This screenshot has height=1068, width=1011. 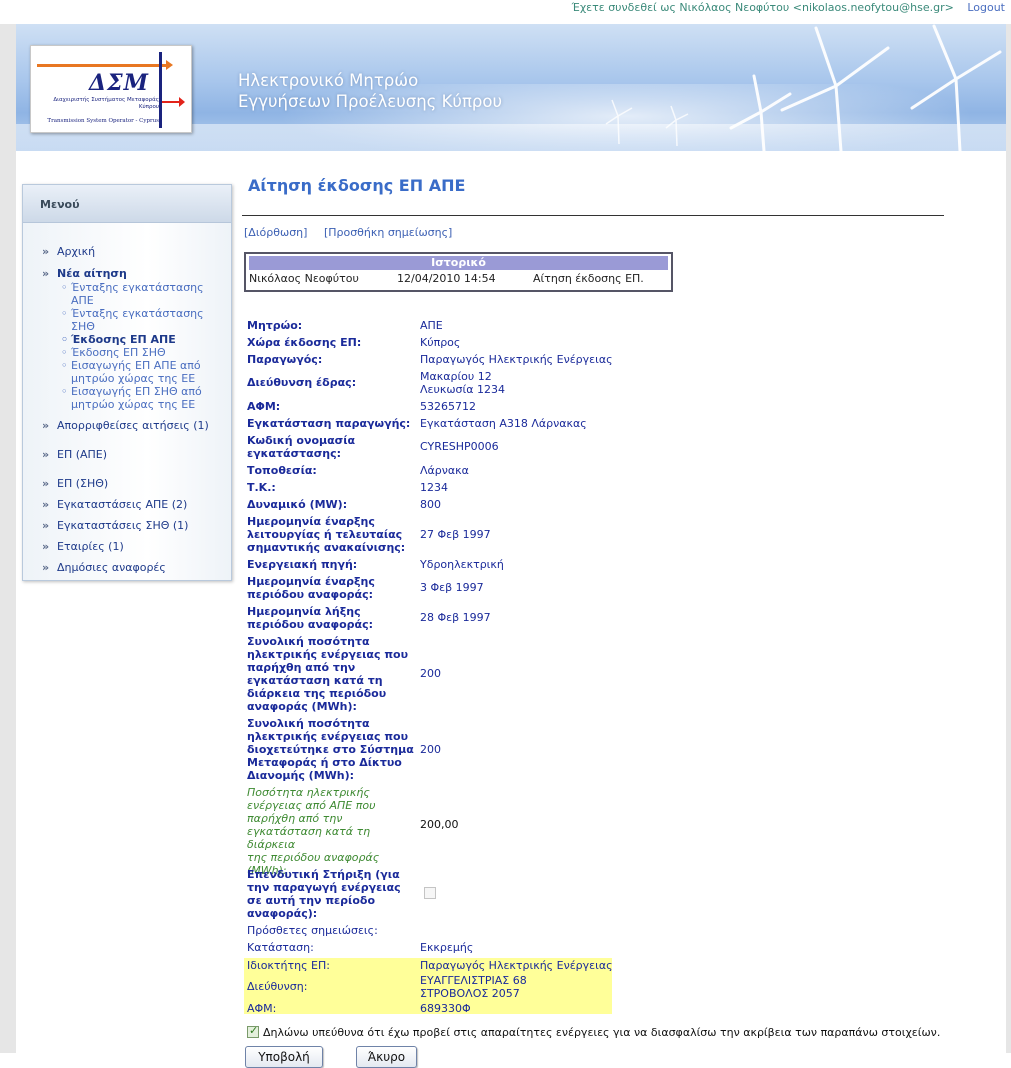 I want to click on history-datetime: 12/04/2010 14:54, so click(x=446, y=278).